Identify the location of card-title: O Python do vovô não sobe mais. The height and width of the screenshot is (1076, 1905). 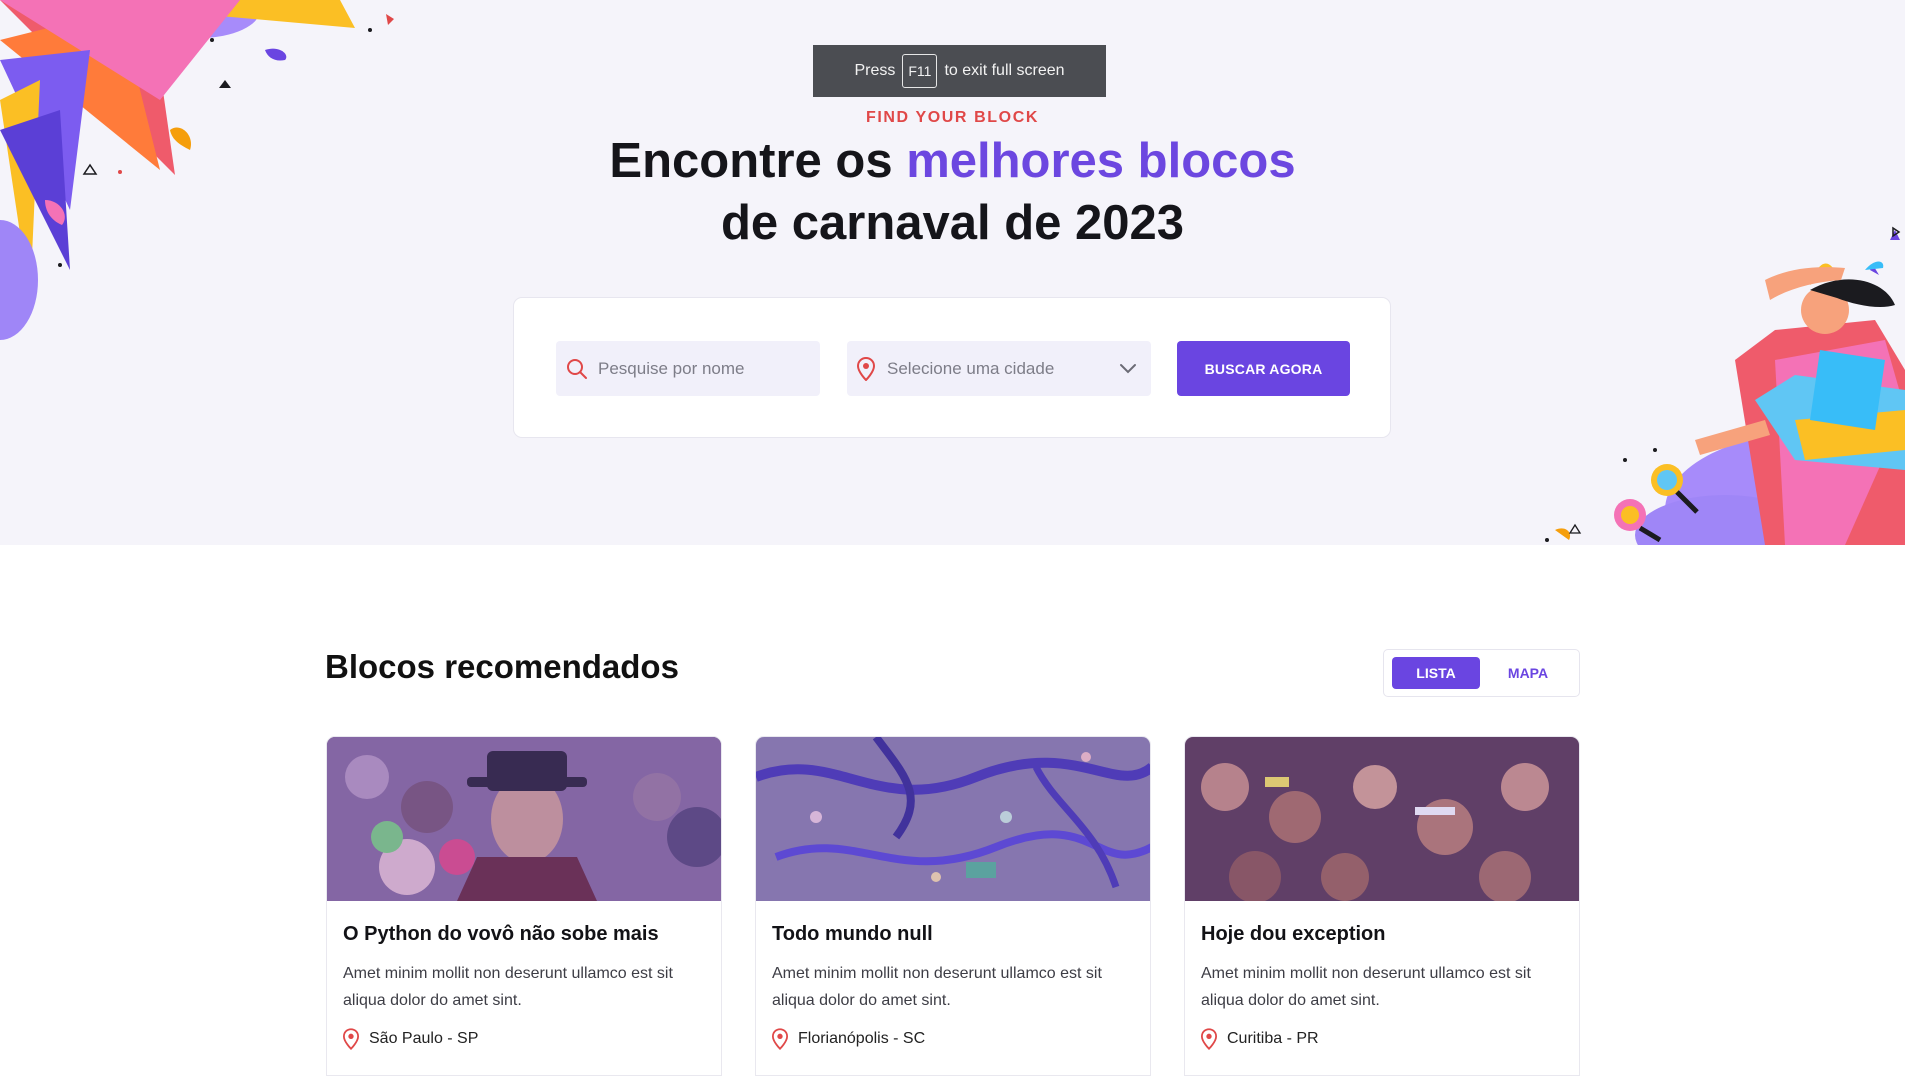
(501, 934).